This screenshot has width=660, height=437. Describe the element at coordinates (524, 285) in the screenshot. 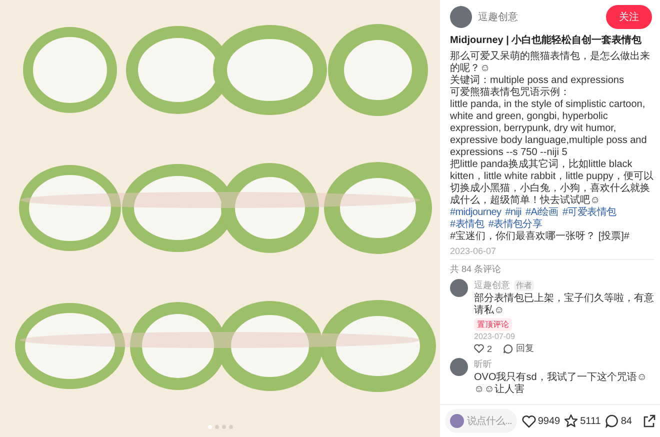

I see `author-badge: 作者` at that location.